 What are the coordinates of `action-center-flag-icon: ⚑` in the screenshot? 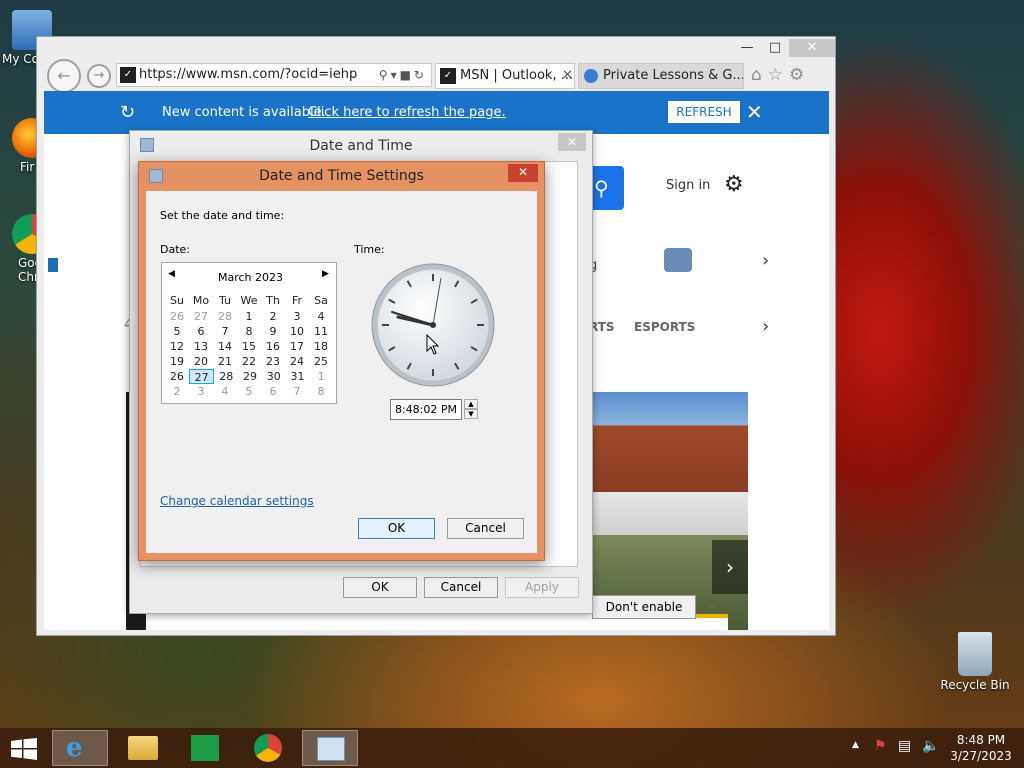 It's located at (880, 746).